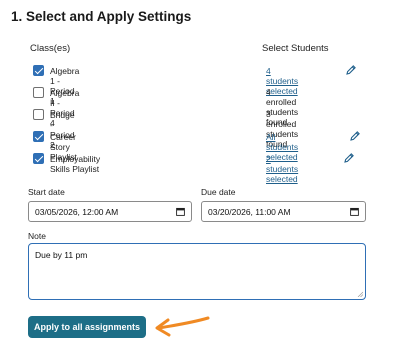 The height and width of the screenshot is (355, 400). Describe the element at coordinates (218, 192) in the screenshot. I see `due-date-label: Due date` at that location.